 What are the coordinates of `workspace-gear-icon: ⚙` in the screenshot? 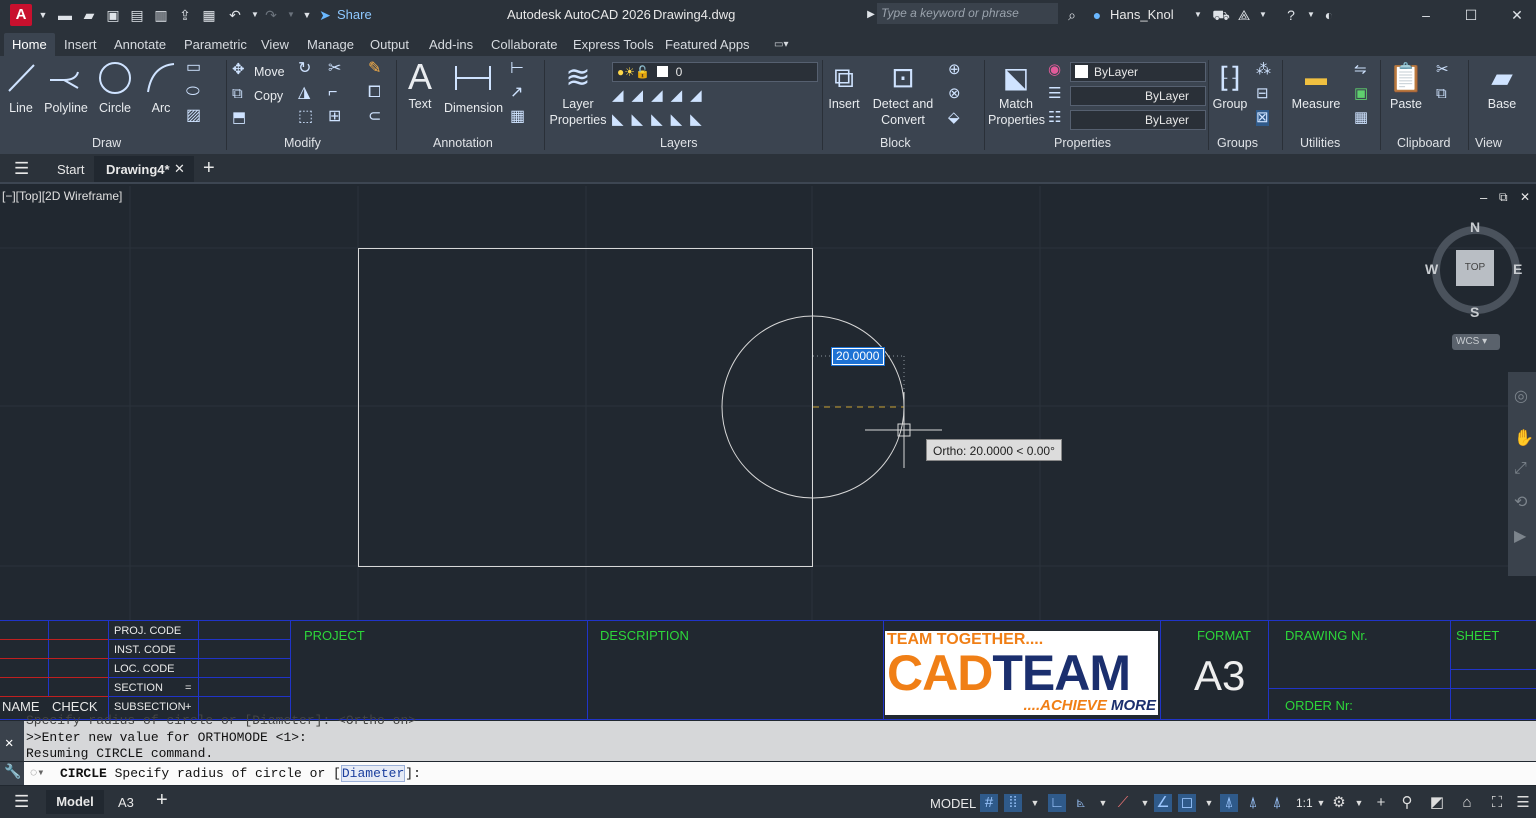 It's located at (1339, 803).